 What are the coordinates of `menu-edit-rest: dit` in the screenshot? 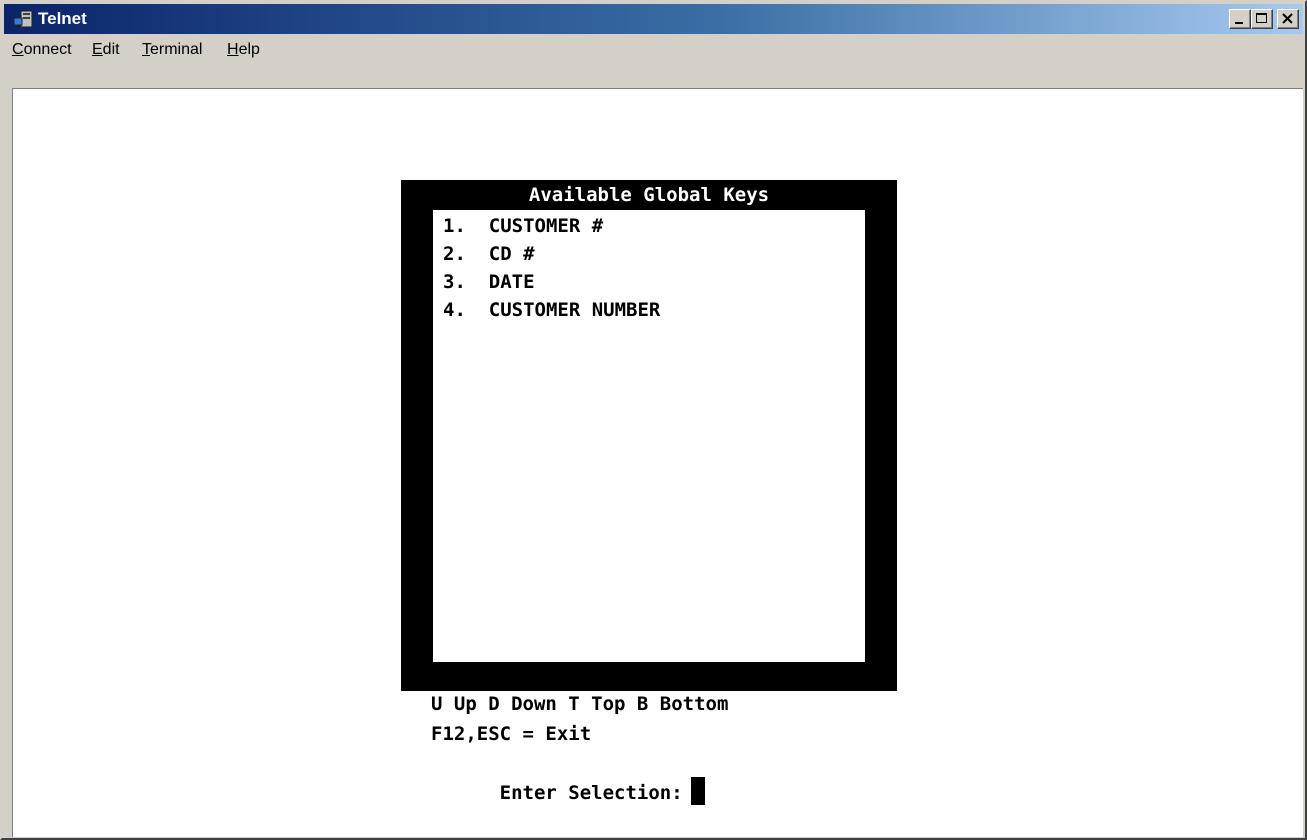 It's located at (111, 49).